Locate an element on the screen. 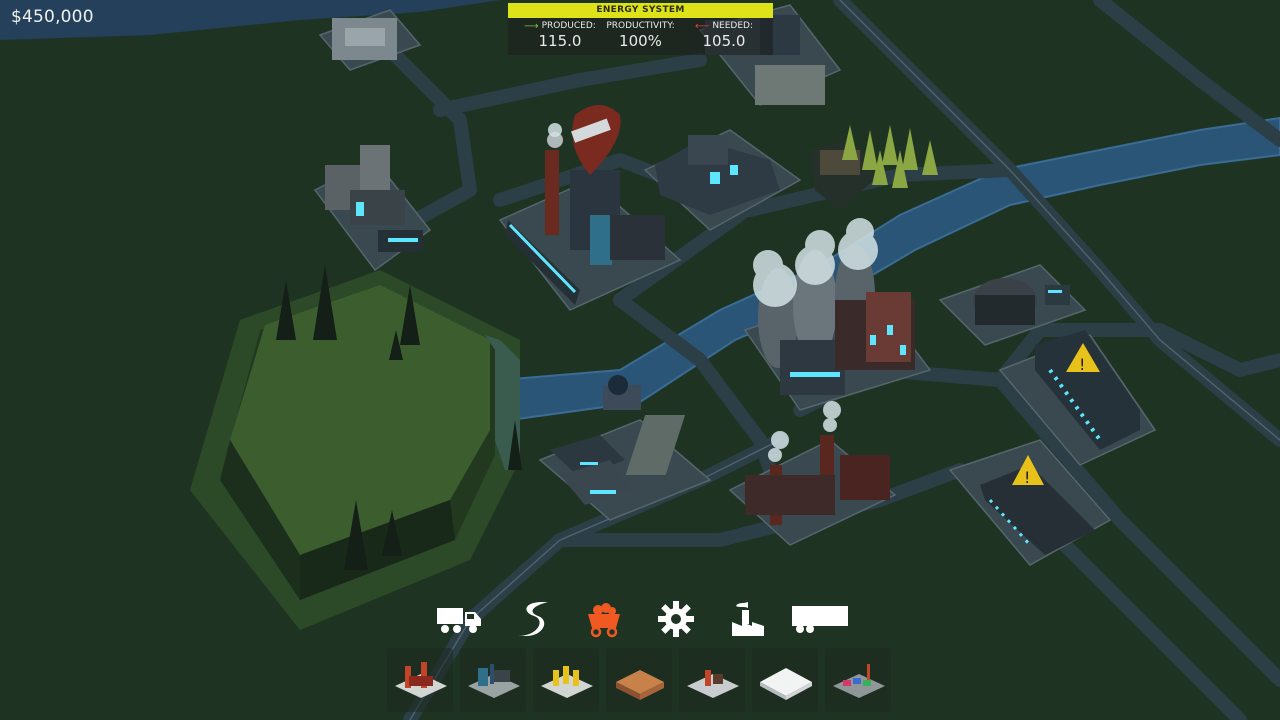 The width and height of the screenshot is (1280, 720). build-machinery-button is located at coordinates (493, 680).